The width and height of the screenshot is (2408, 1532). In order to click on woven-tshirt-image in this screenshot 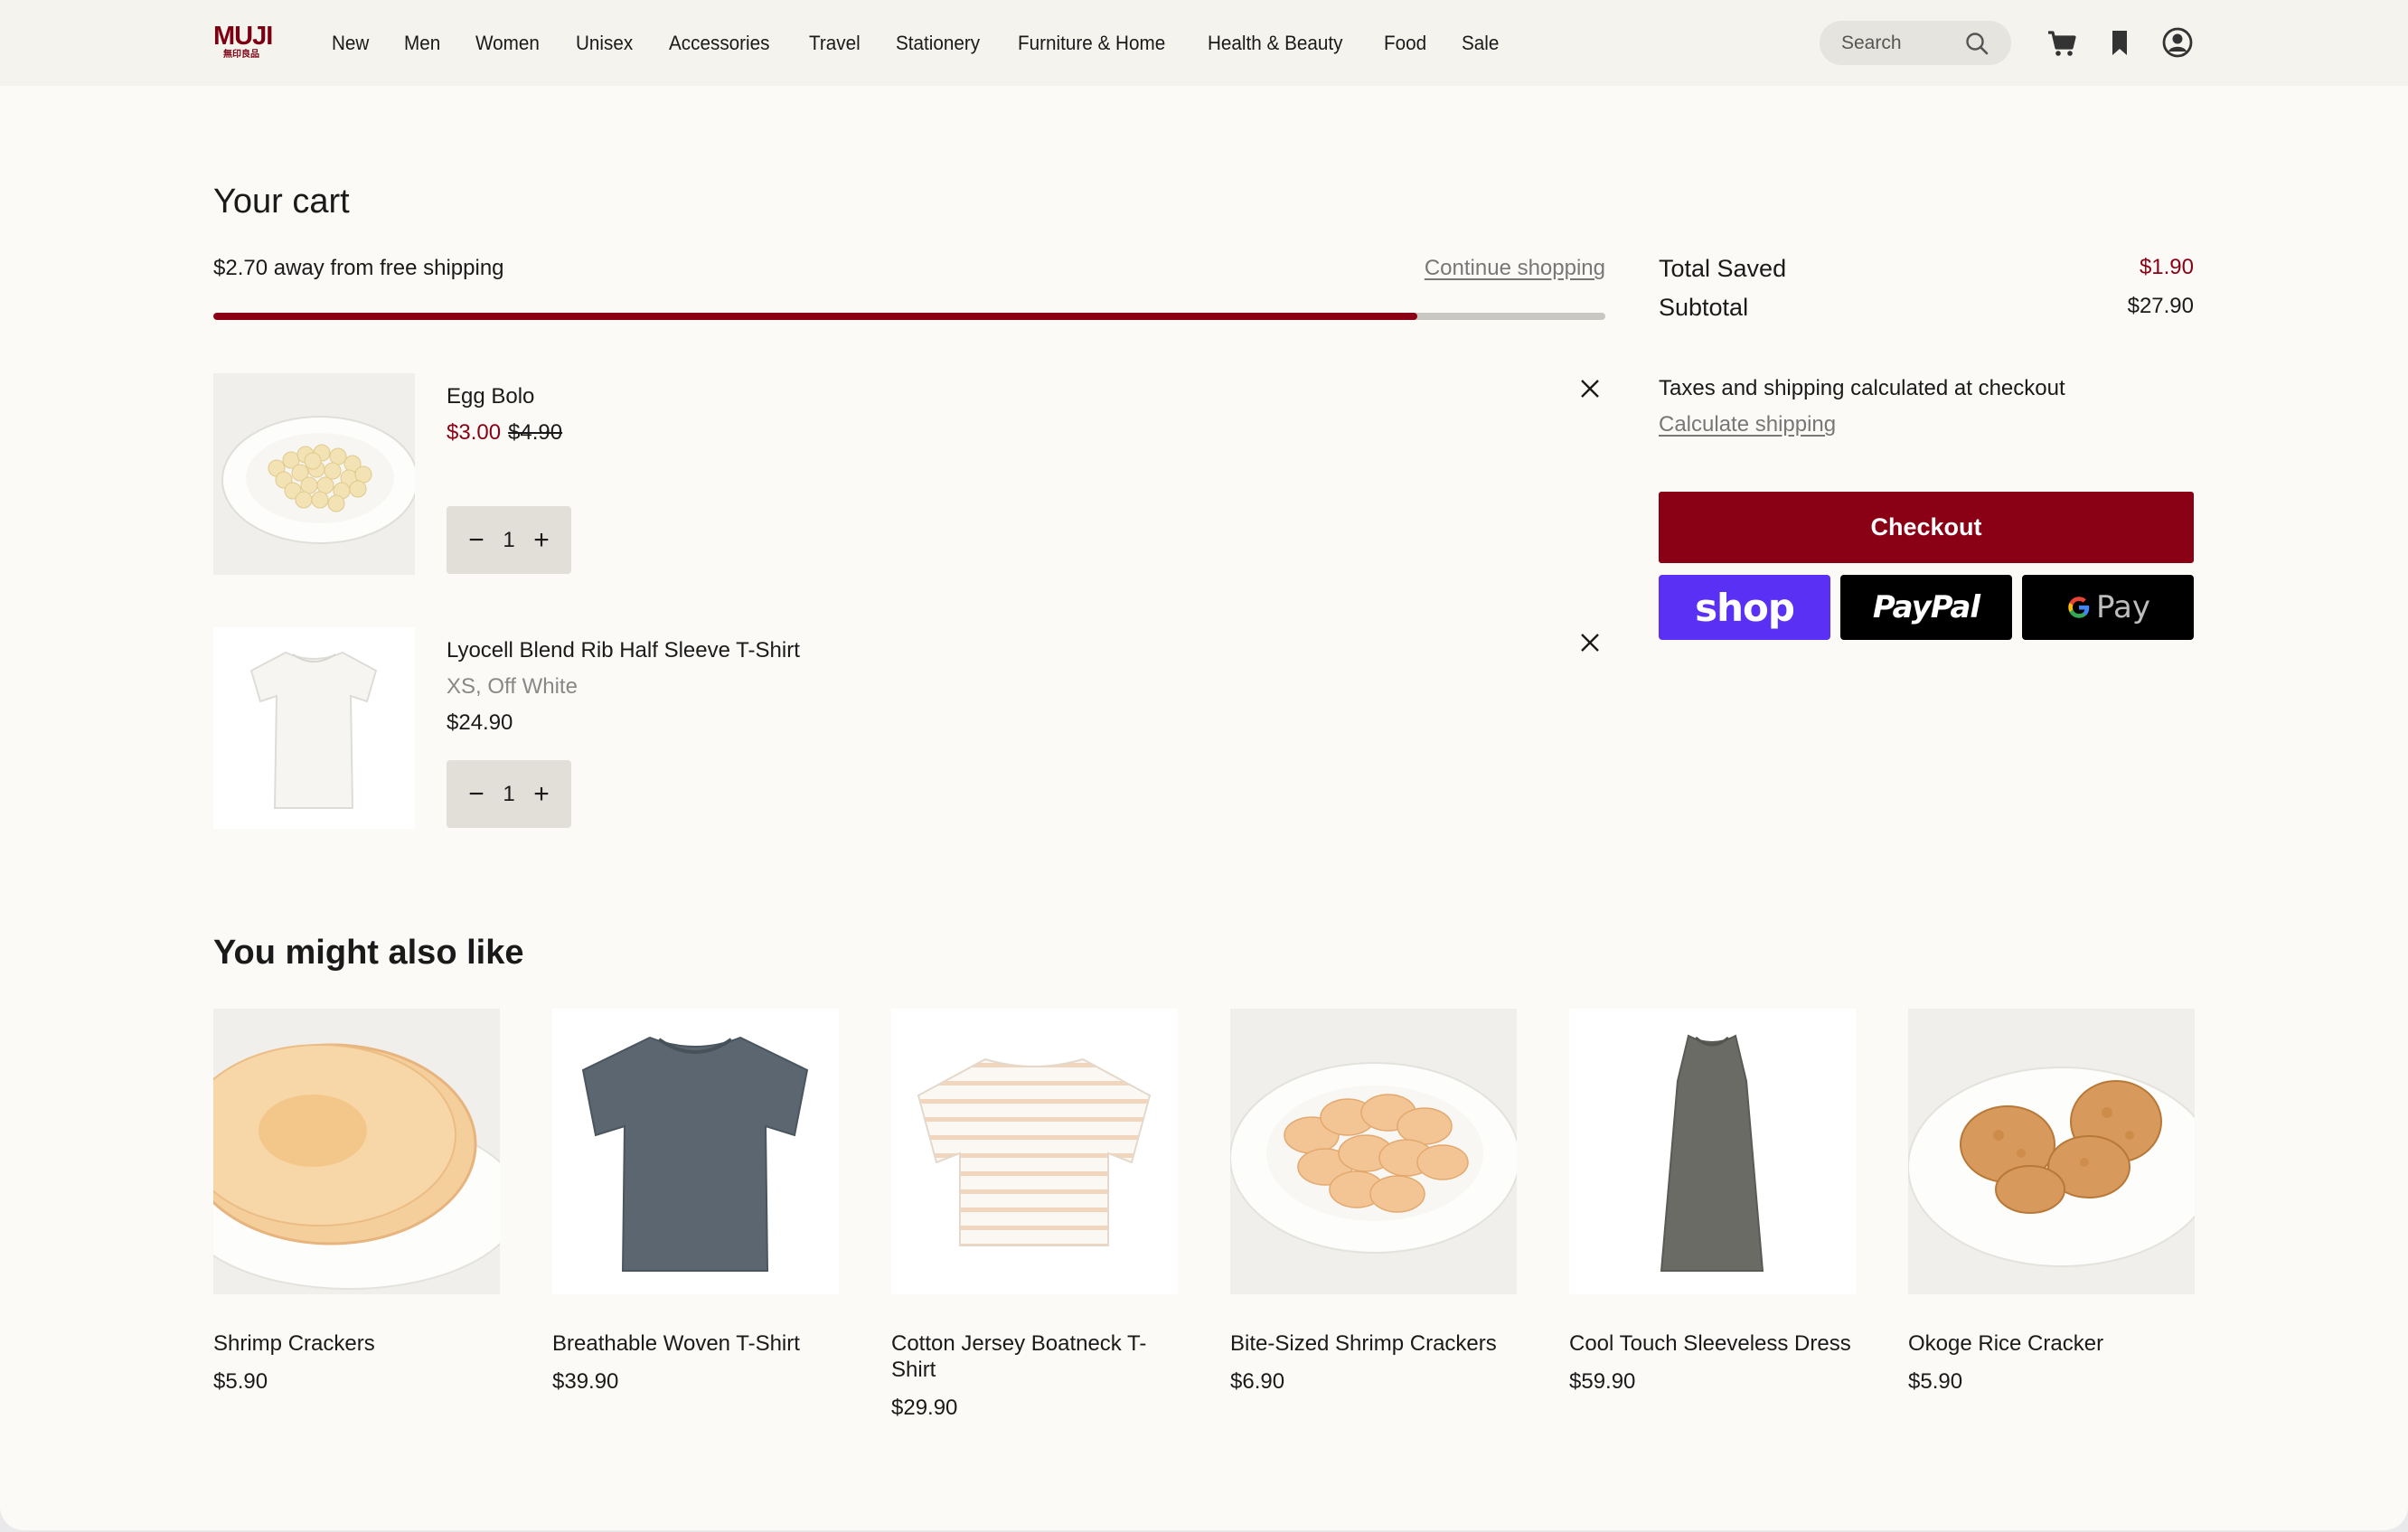, I will do `click(695, 1151)`.